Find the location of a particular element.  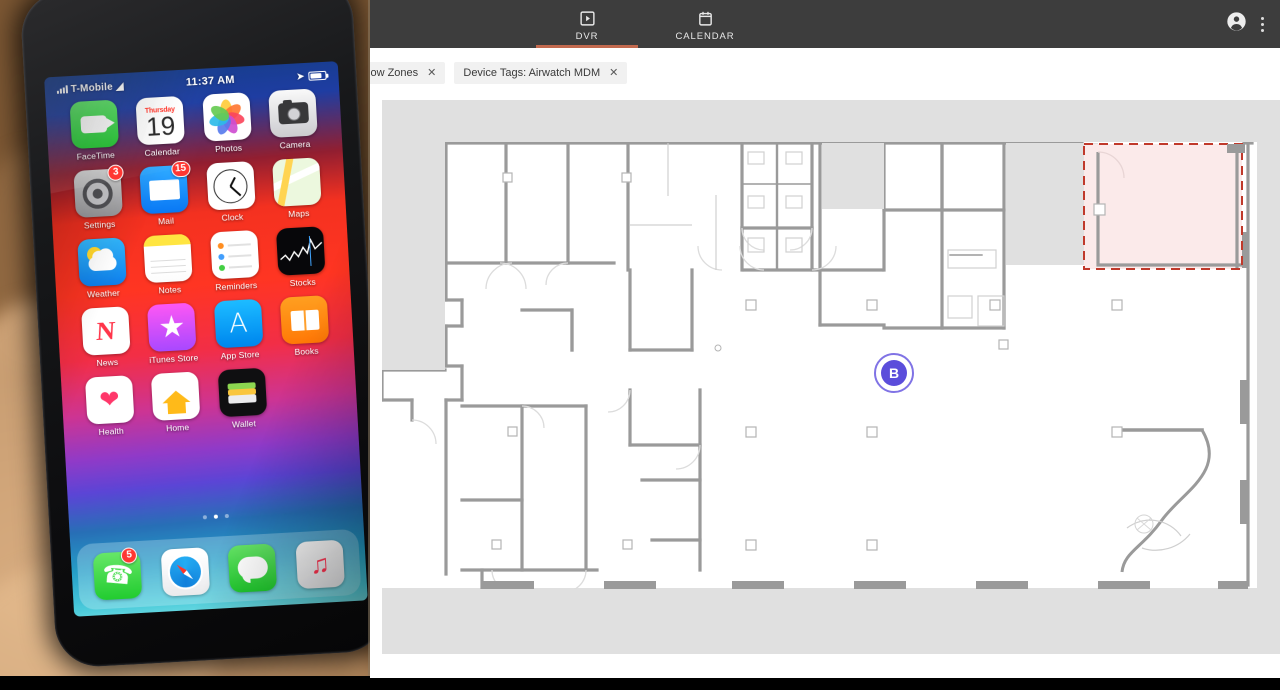

dock-item-phone: 5 ☎ is located at coordinates (117, 573).